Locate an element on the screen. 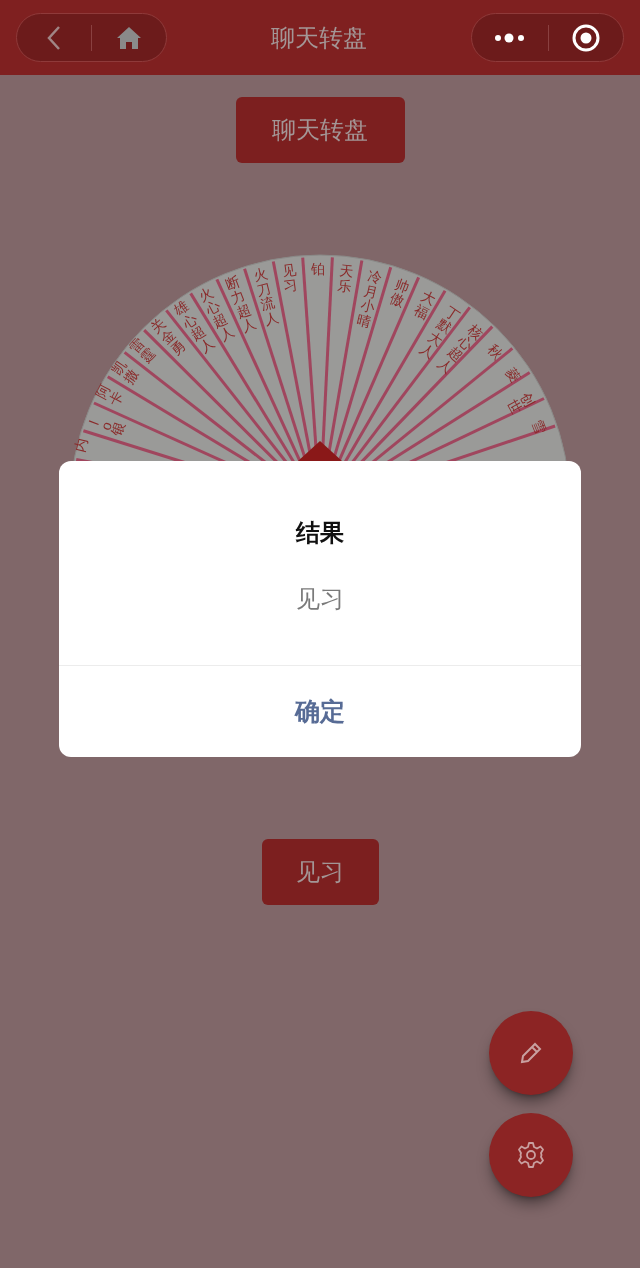 This screenshot has height=1268, width=640. wheel-label: 见习 is located at coordinates (289, 277).